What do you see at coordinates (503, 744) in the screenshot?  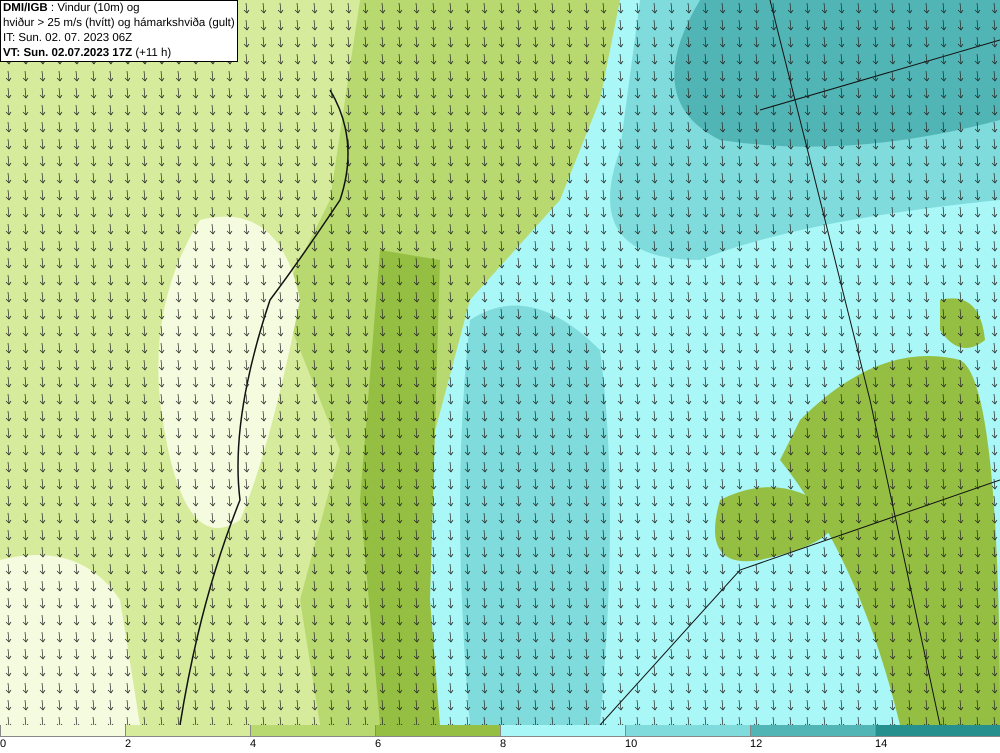 I see `legend-label: 8` at bounding box center [503, 744].